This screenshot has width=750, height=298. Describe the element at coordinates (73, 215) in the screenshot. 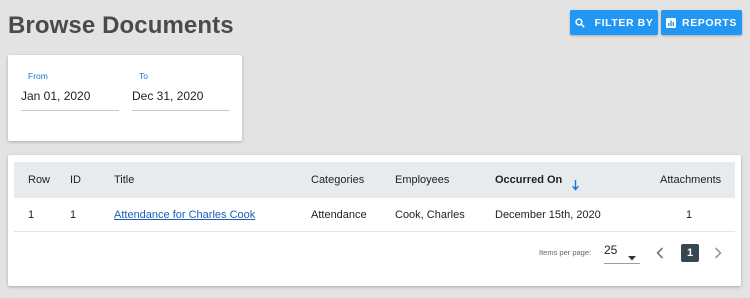

I see `cell-id: 1` at that location.